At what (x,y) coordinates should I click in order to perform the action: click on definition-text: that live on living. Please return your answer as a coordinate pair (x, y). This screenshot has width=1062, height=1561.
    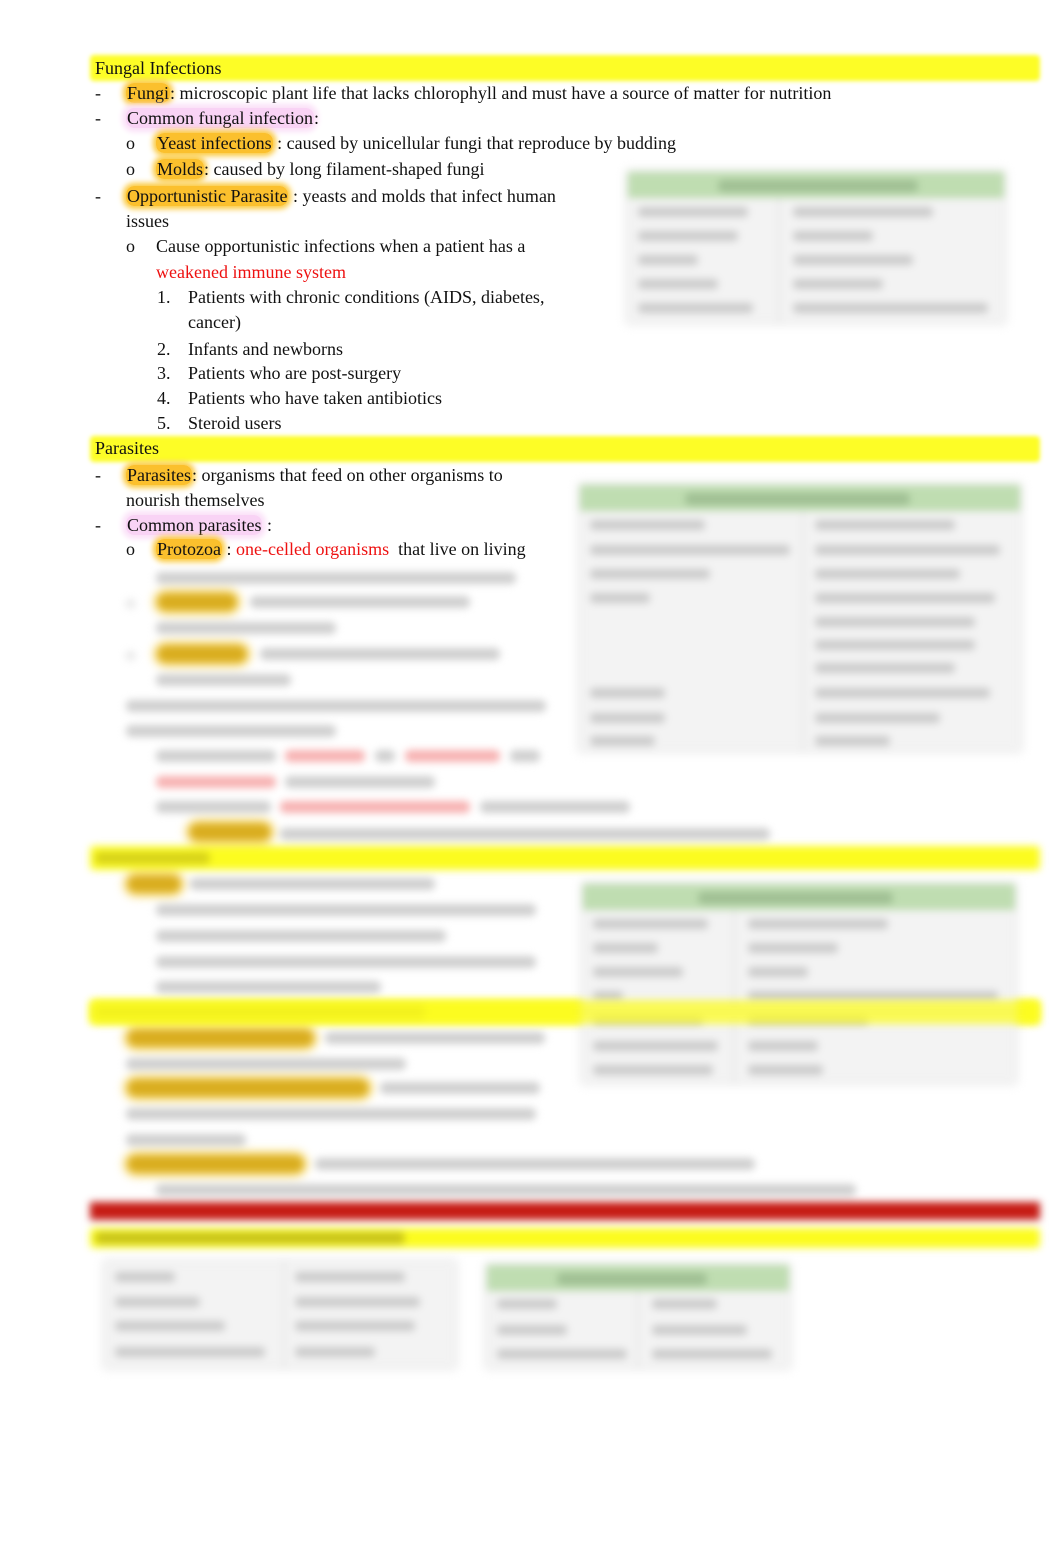
    Looking at the image, I should click on (457, 549).